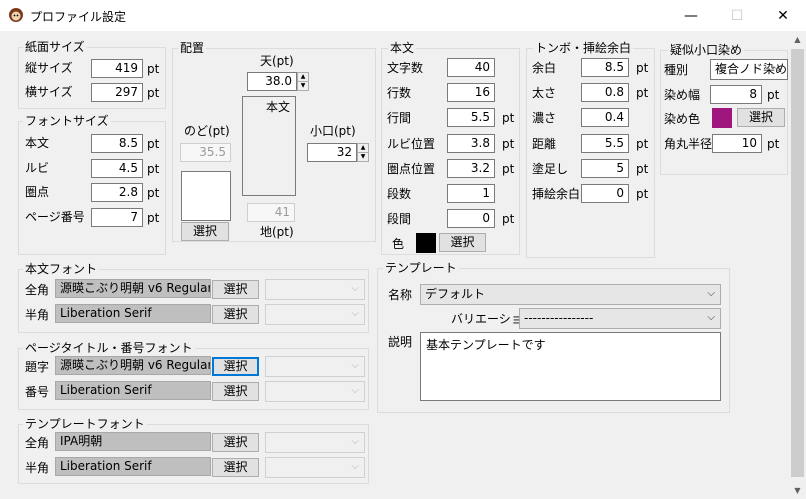 The image size is (806, 499). Describe the element at coordinates (133, 390) in the screenshot. I see `page-font-num-value: Liberation Serif` at that location.